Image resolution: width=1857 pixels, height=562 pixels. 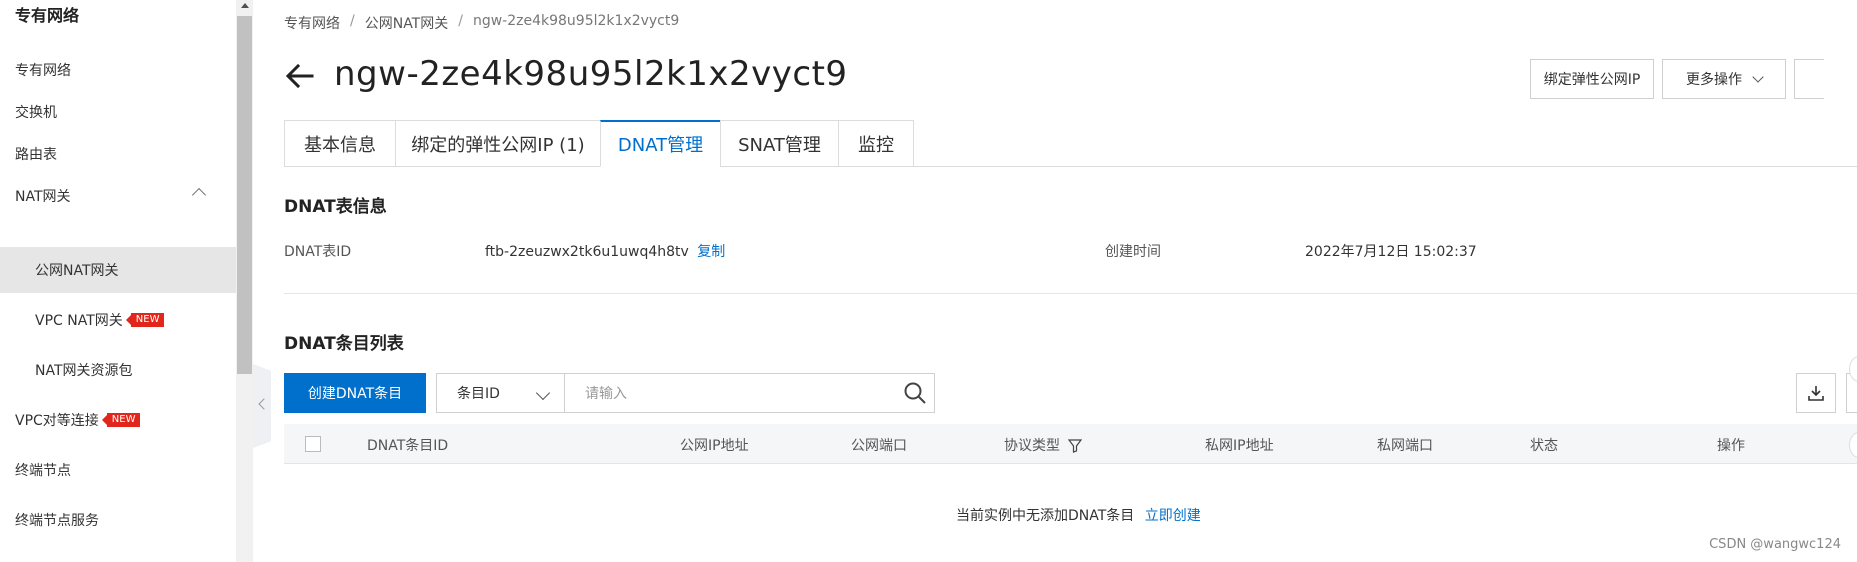 What do you see at coordinates (1731, 446) in the screenshot?
I see `col-actions: 操作` at bounding box center [1731, 446].